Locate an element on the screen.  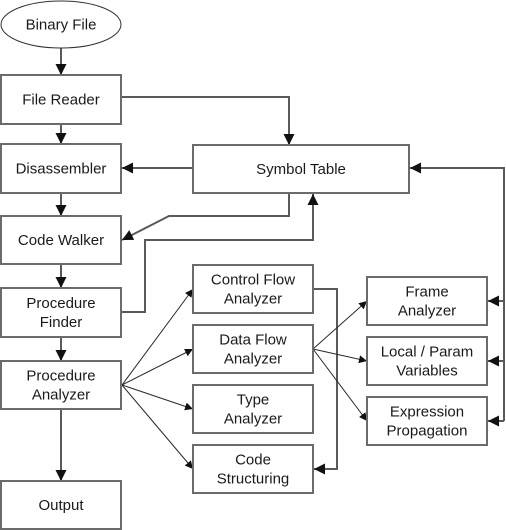
edge-procedure-analyzer-to-code-structuring is located at coordinates (157, 427).